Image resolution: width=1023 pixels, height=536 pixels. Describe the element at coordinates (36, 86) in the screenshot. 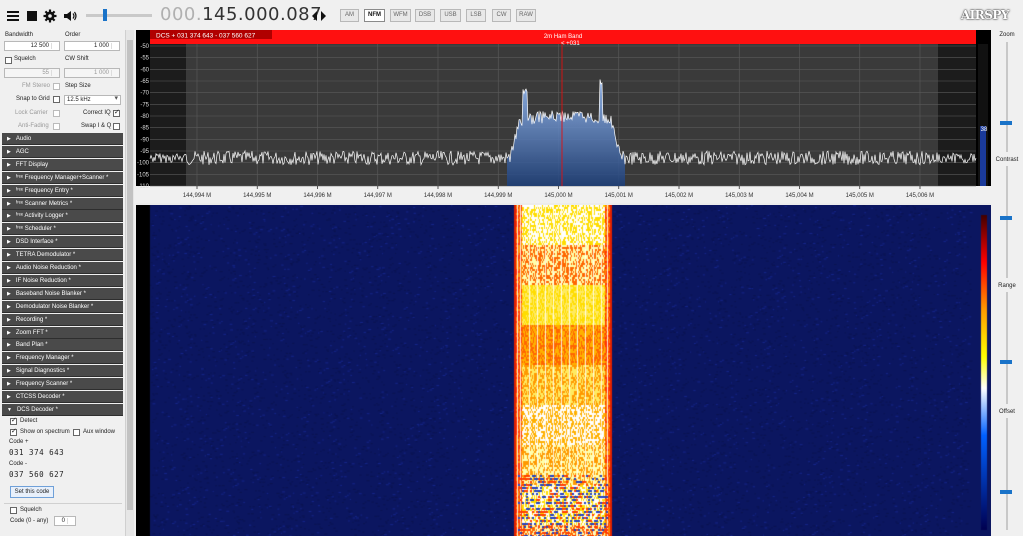

I see `fmstereo-label: FM Stereo` at that location.